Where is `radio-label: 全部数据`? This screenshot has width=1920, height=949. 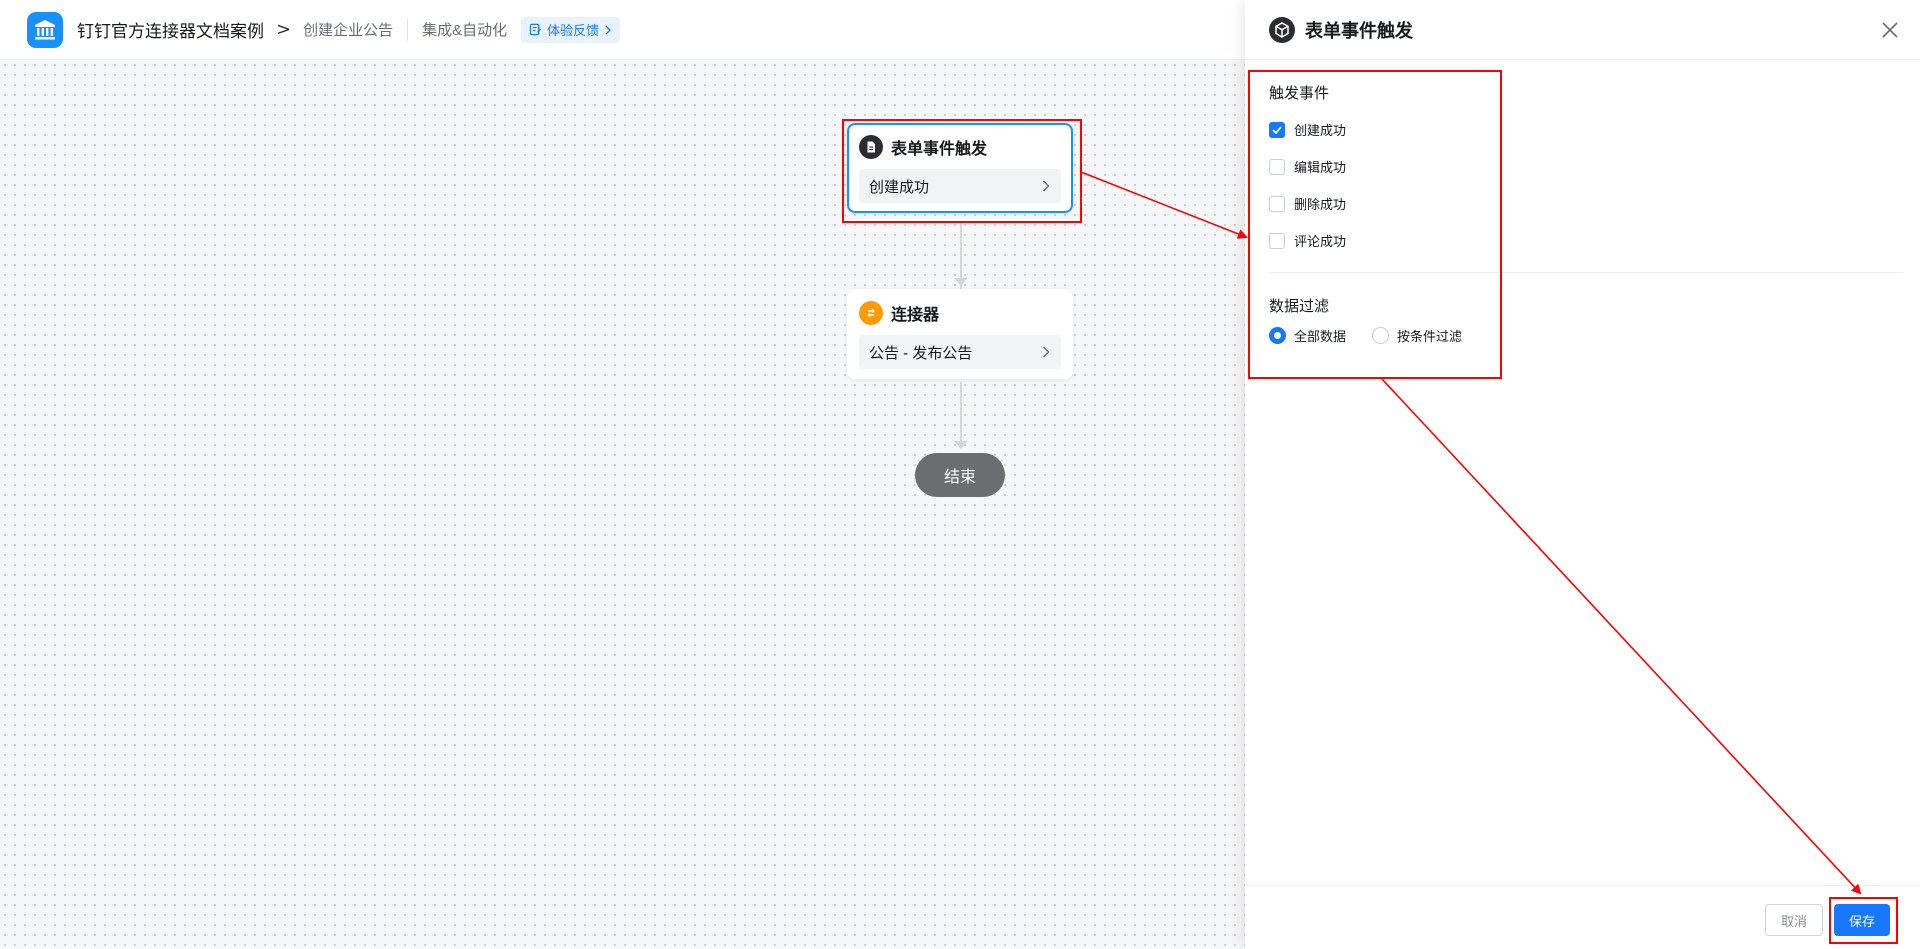
radio-label: 全部数据 is located at coordinates (1320, 336).